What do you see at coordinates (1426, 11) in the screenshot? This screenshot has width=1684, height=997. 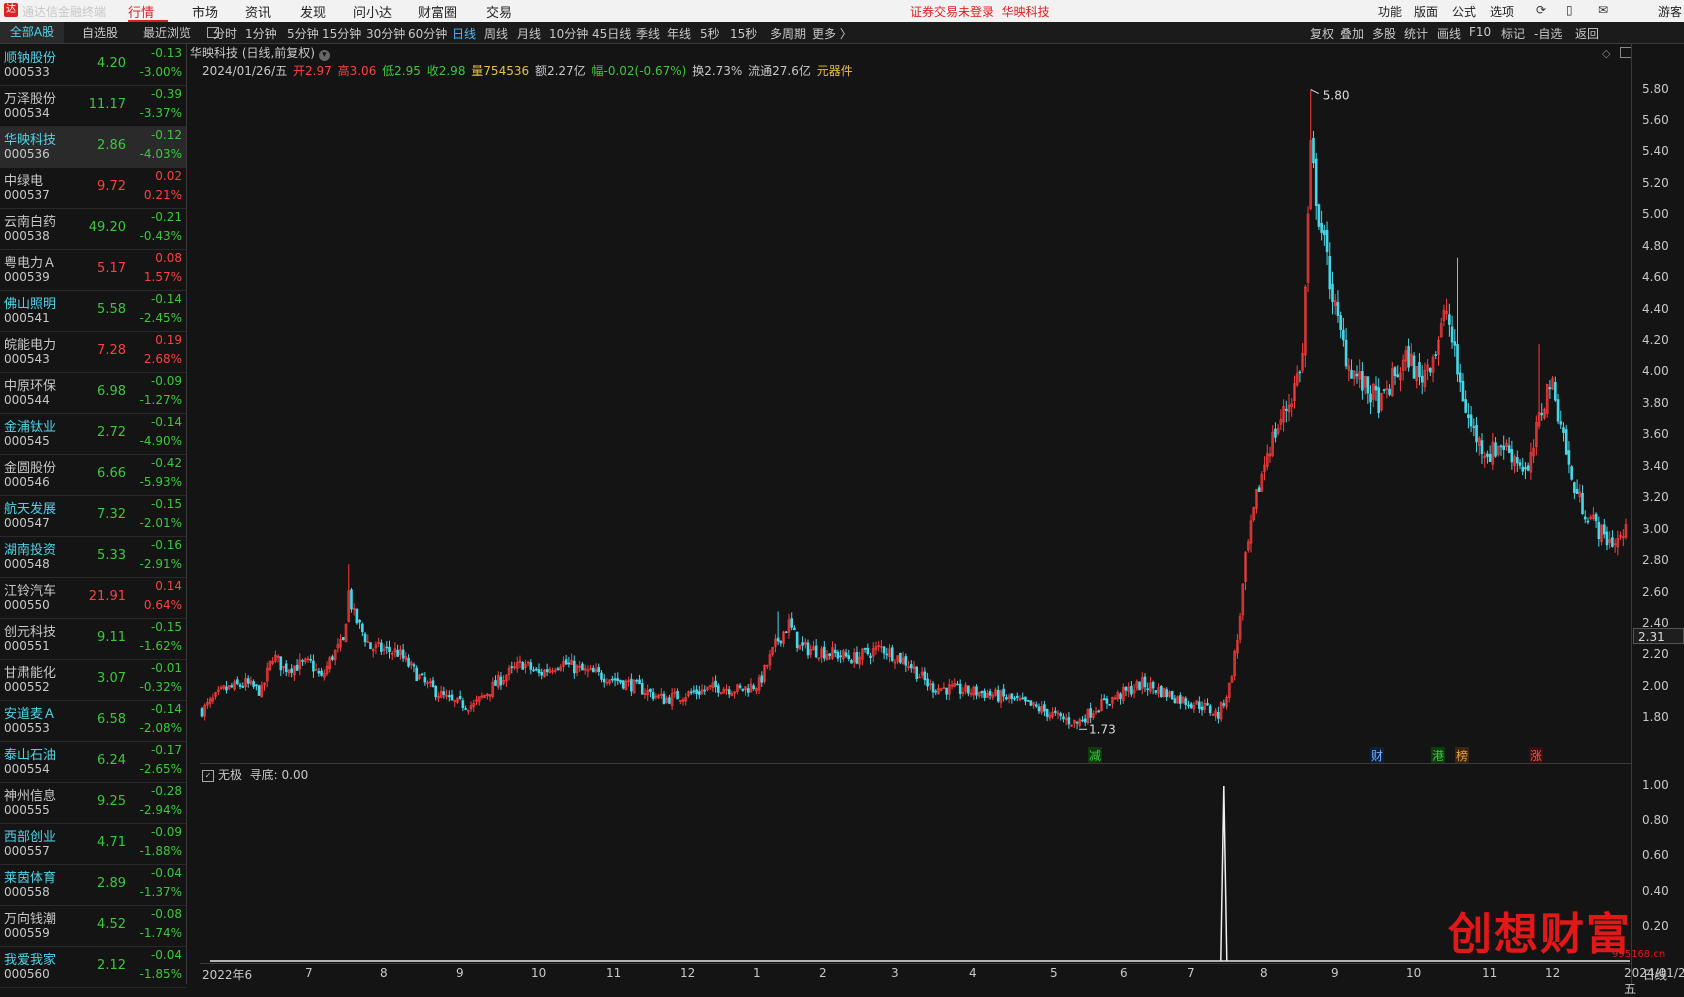 I see `tool-layout: 版面` at bounding box center [1426, 11].